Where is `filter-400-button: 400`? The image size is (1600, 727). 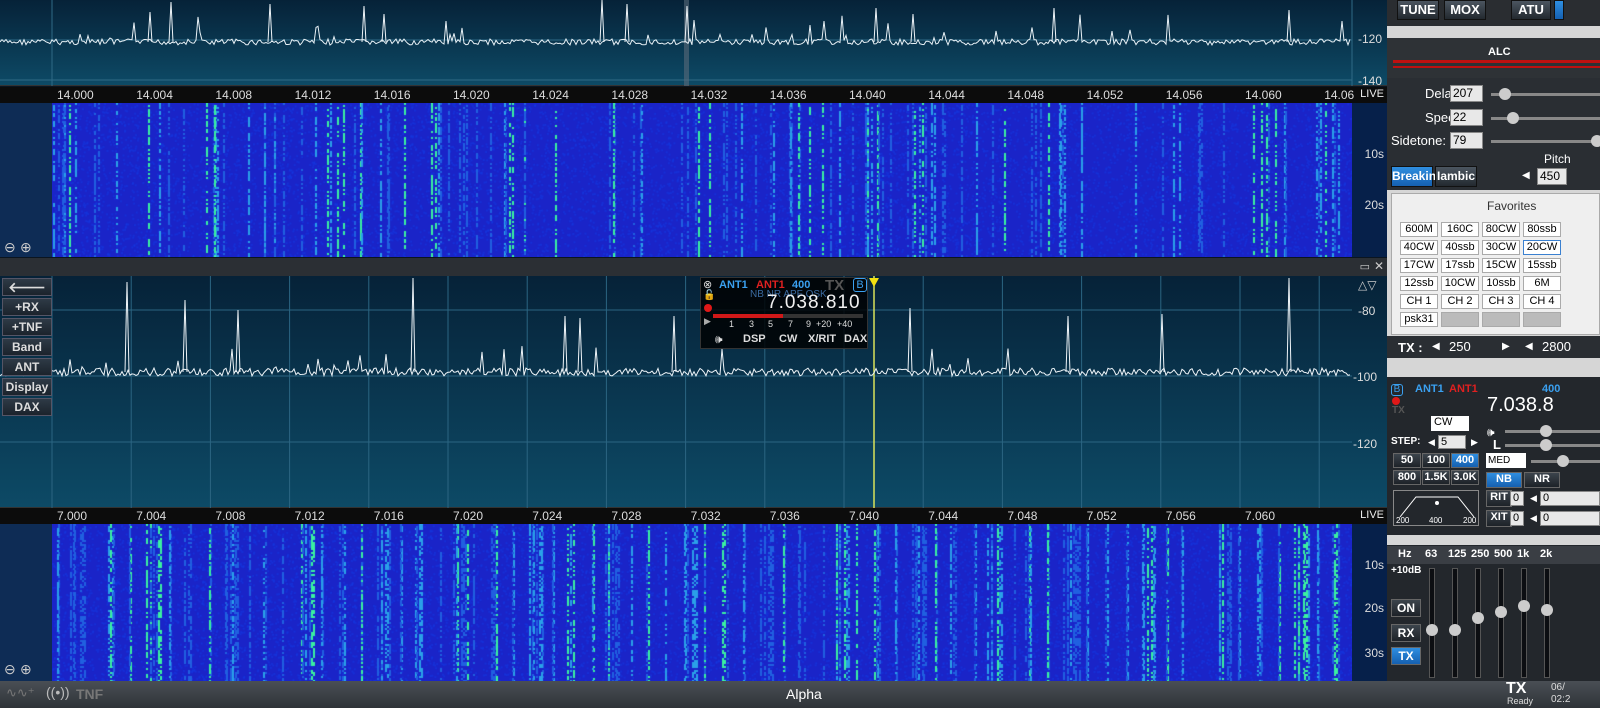 filter-400-button: 400 is located at coordinates (1465, 460).